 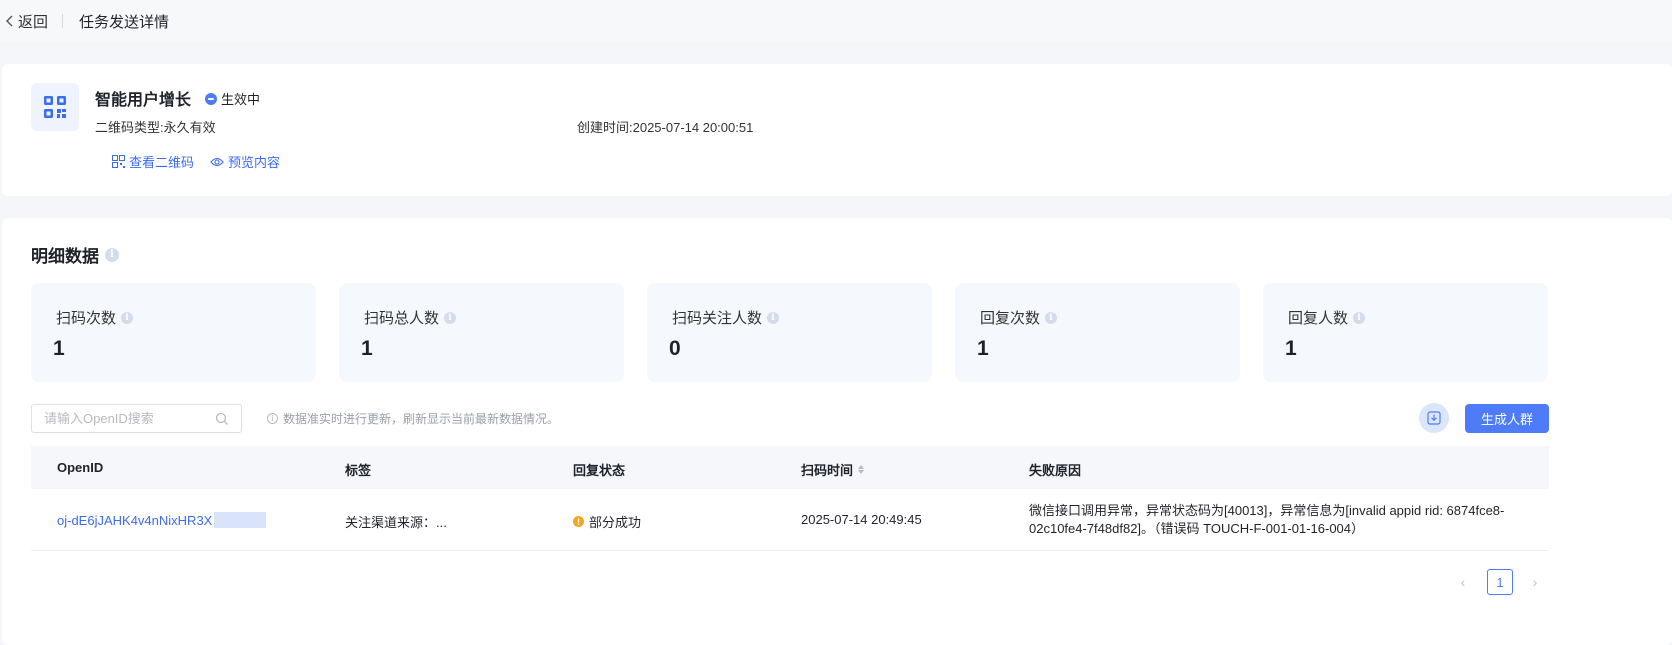 What do you see at coordinates (80, 467) in the screenshot?
I see `column-header-openid: OpenID` at bounding box center [80, 467].